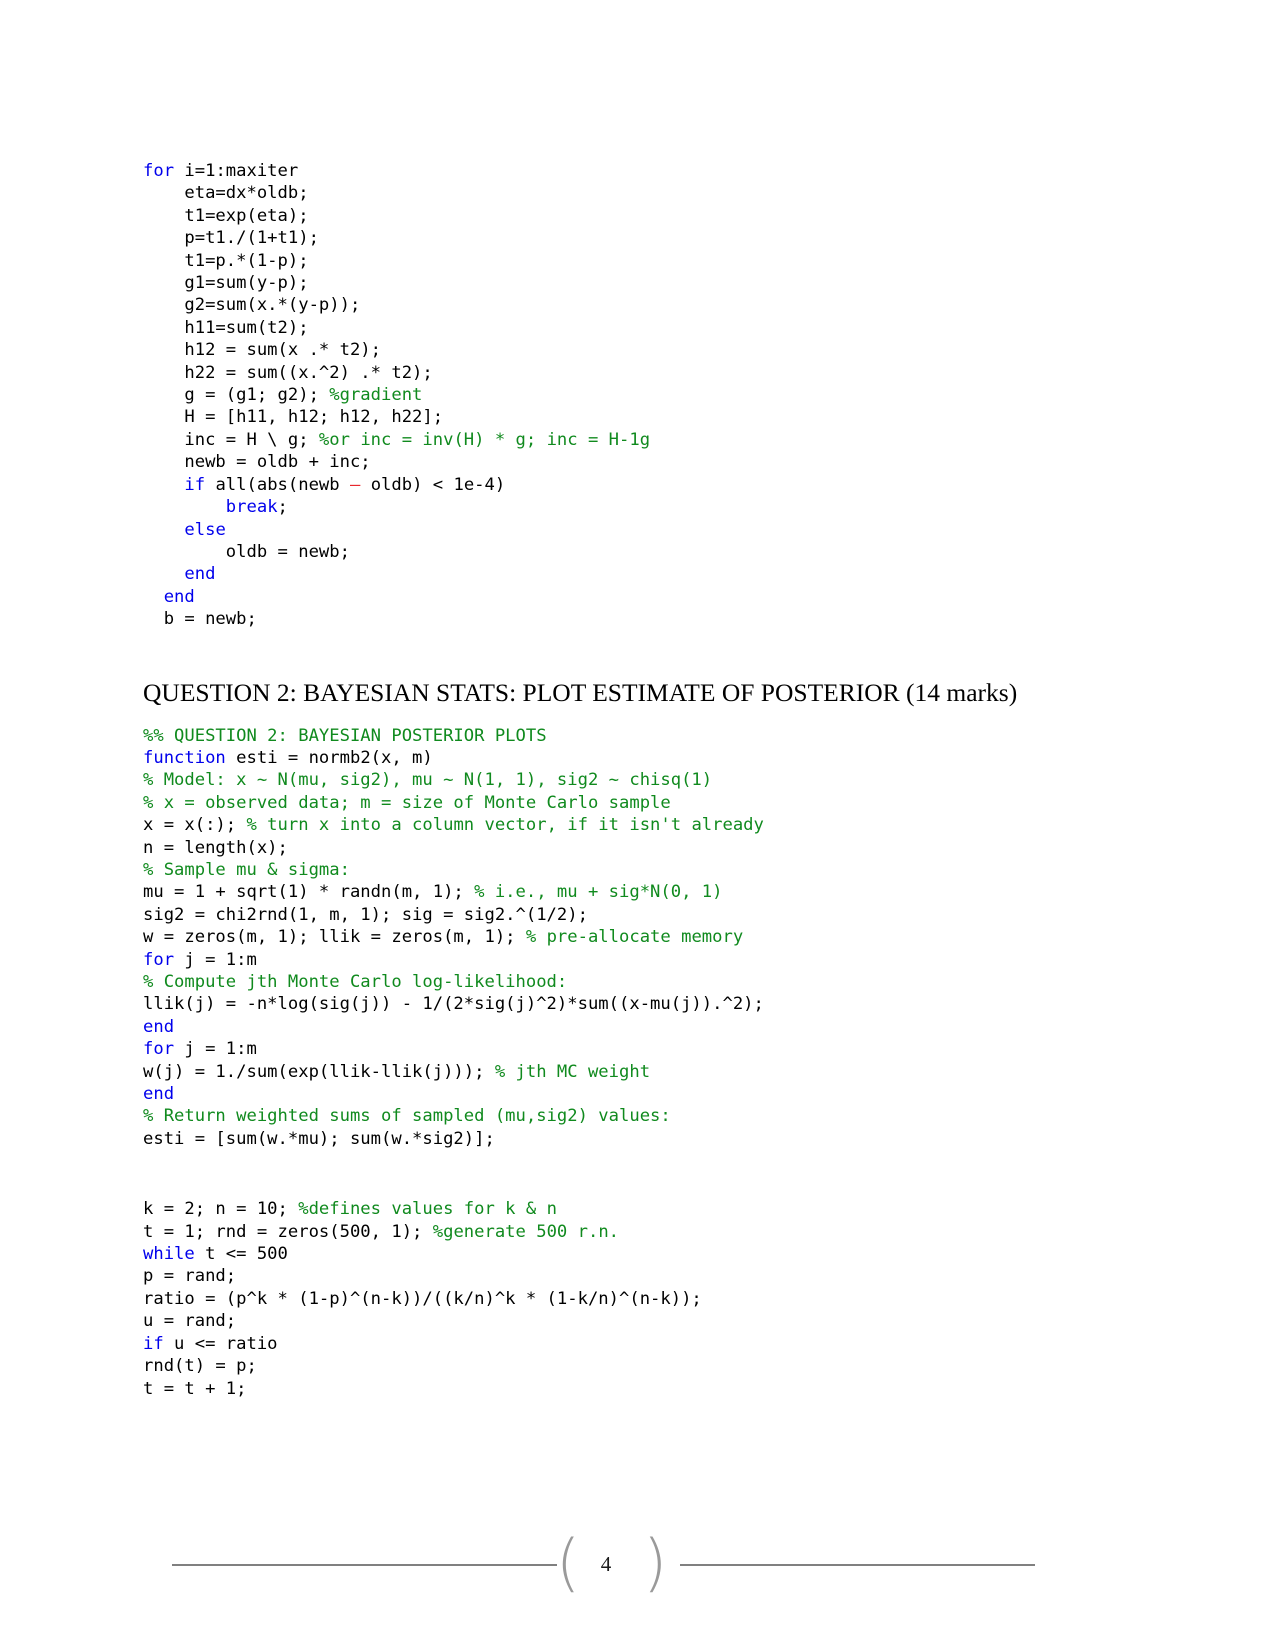  I want to click on code-token: u <= ratio, so click(220, 1343).